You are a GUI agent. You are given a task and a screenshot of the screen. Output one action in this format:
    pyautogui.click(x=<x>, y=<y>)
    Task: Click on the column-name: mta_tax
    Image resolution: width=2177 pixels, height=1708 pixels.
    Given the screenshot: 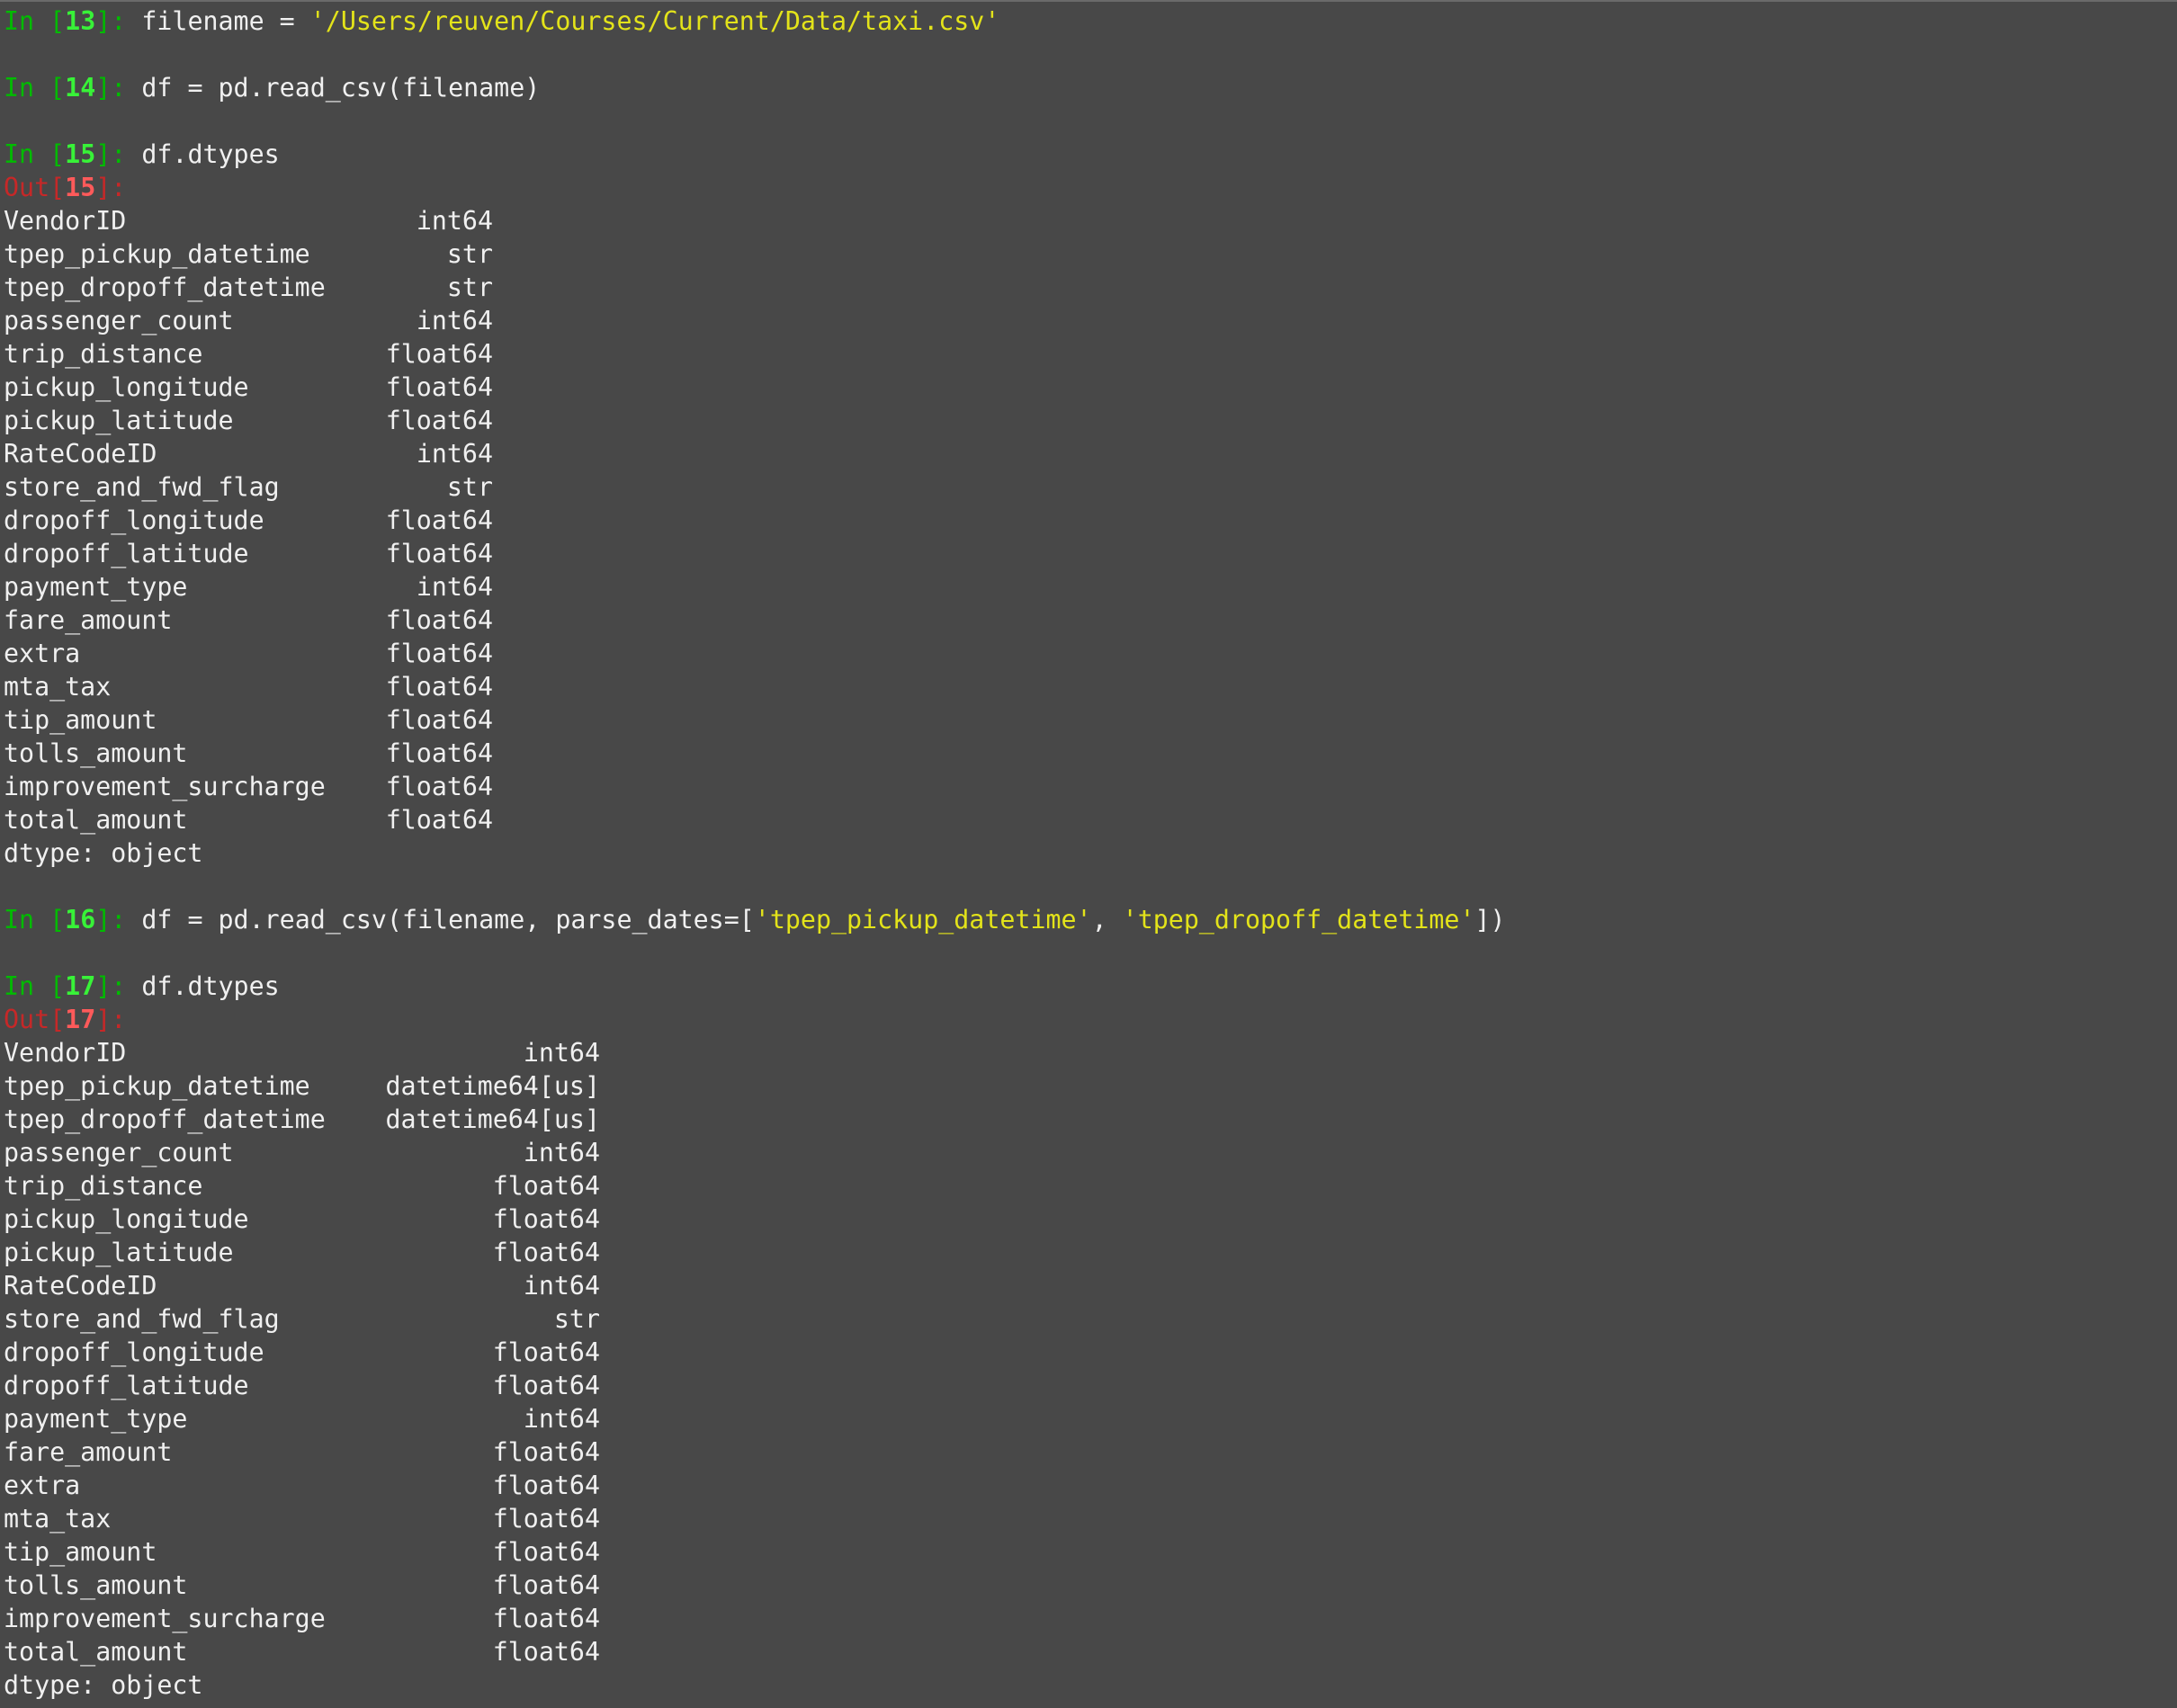 What is the action you would take?
    pyautogui.click(x=58, y=1519)
    